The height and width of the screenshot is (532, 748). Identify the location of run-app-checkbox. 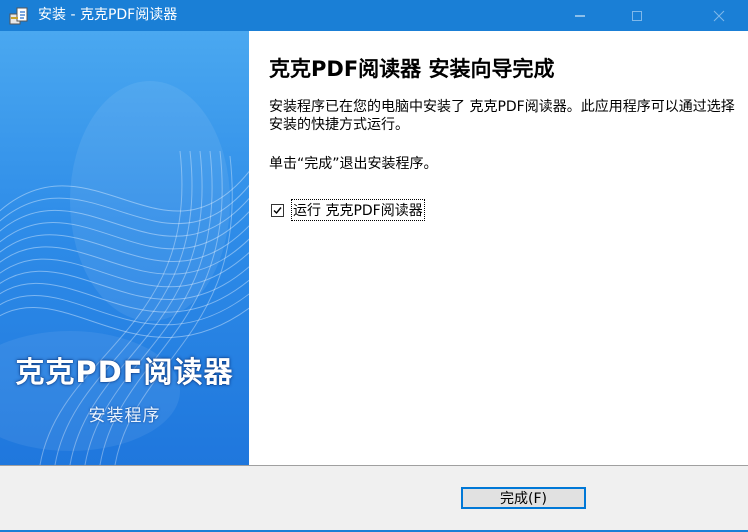
(277, 210).